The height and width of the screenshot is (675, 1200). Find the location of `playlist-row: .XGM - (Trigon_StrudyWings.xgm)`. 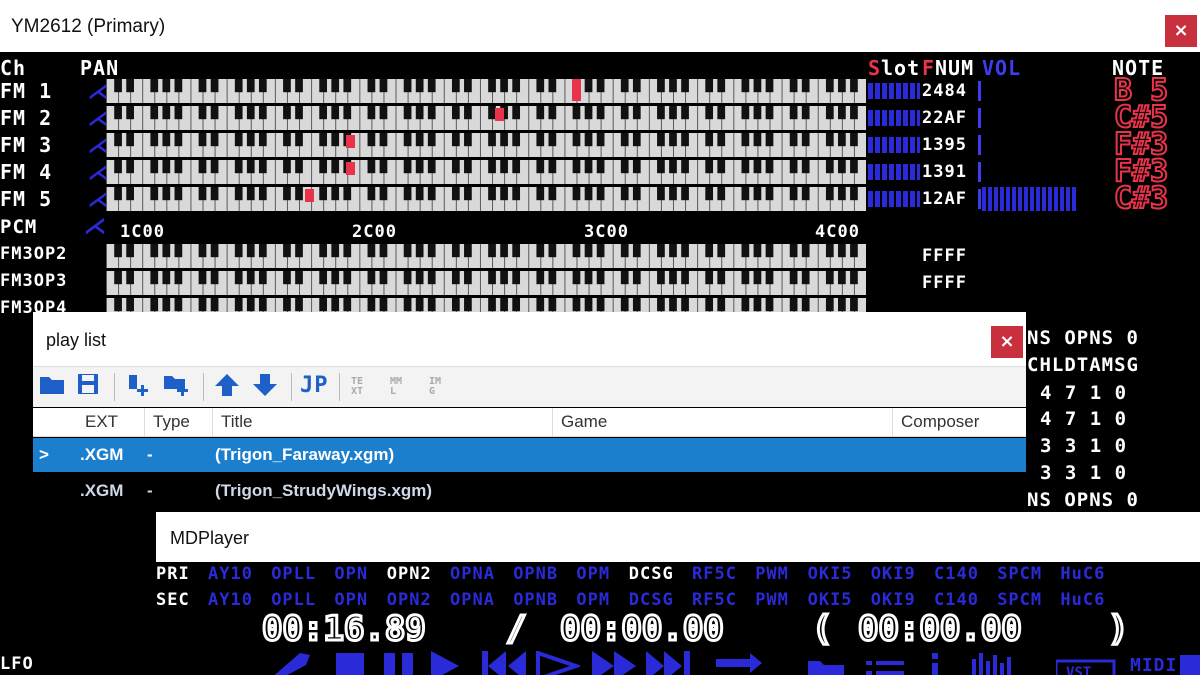

playlist-row: .XGM - (Trigon_StrudyWings.xgm) is located at coordinates (529, 491).